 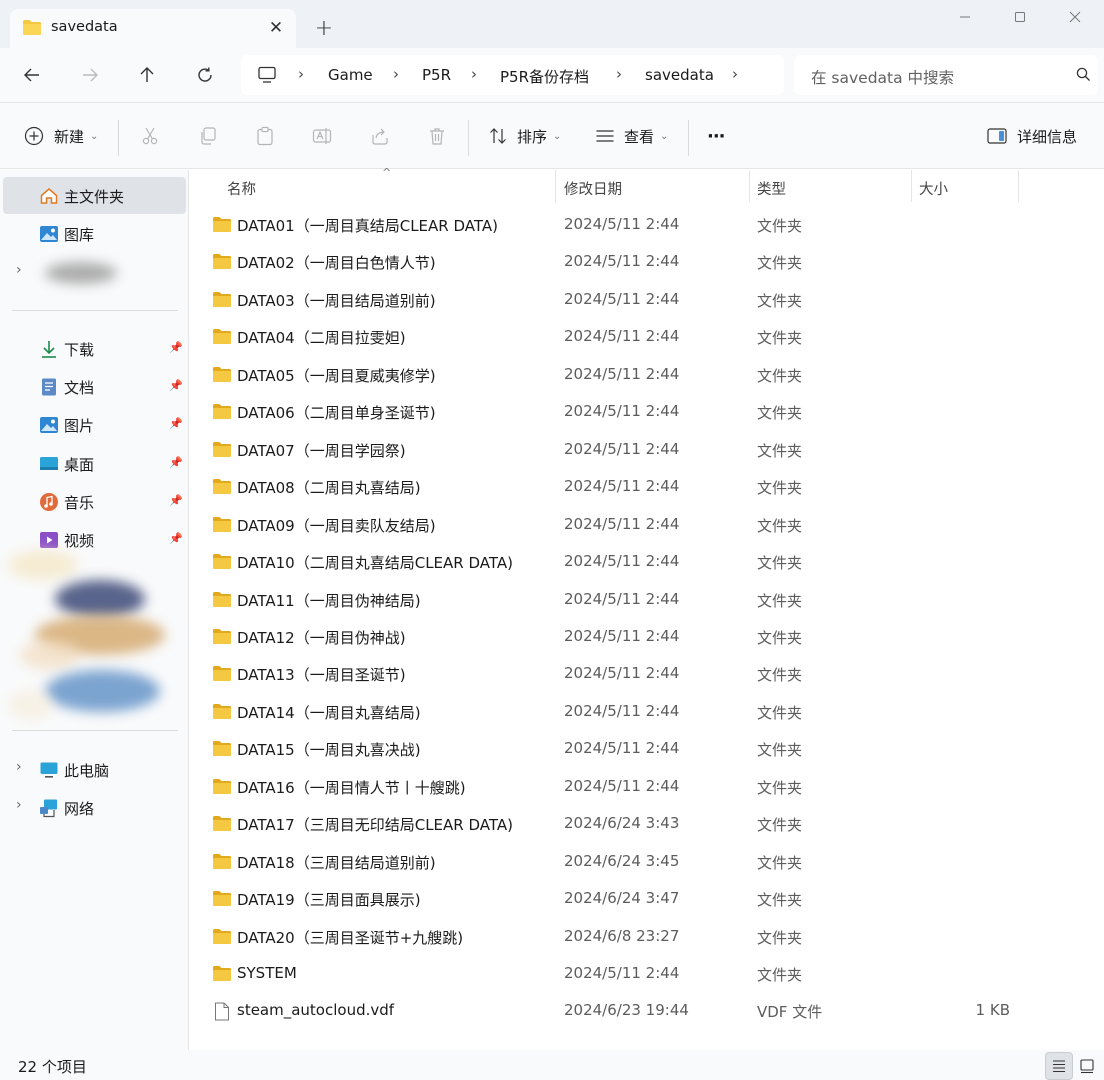 I want to click on maximize-icon, so click(x=1020, y=17).